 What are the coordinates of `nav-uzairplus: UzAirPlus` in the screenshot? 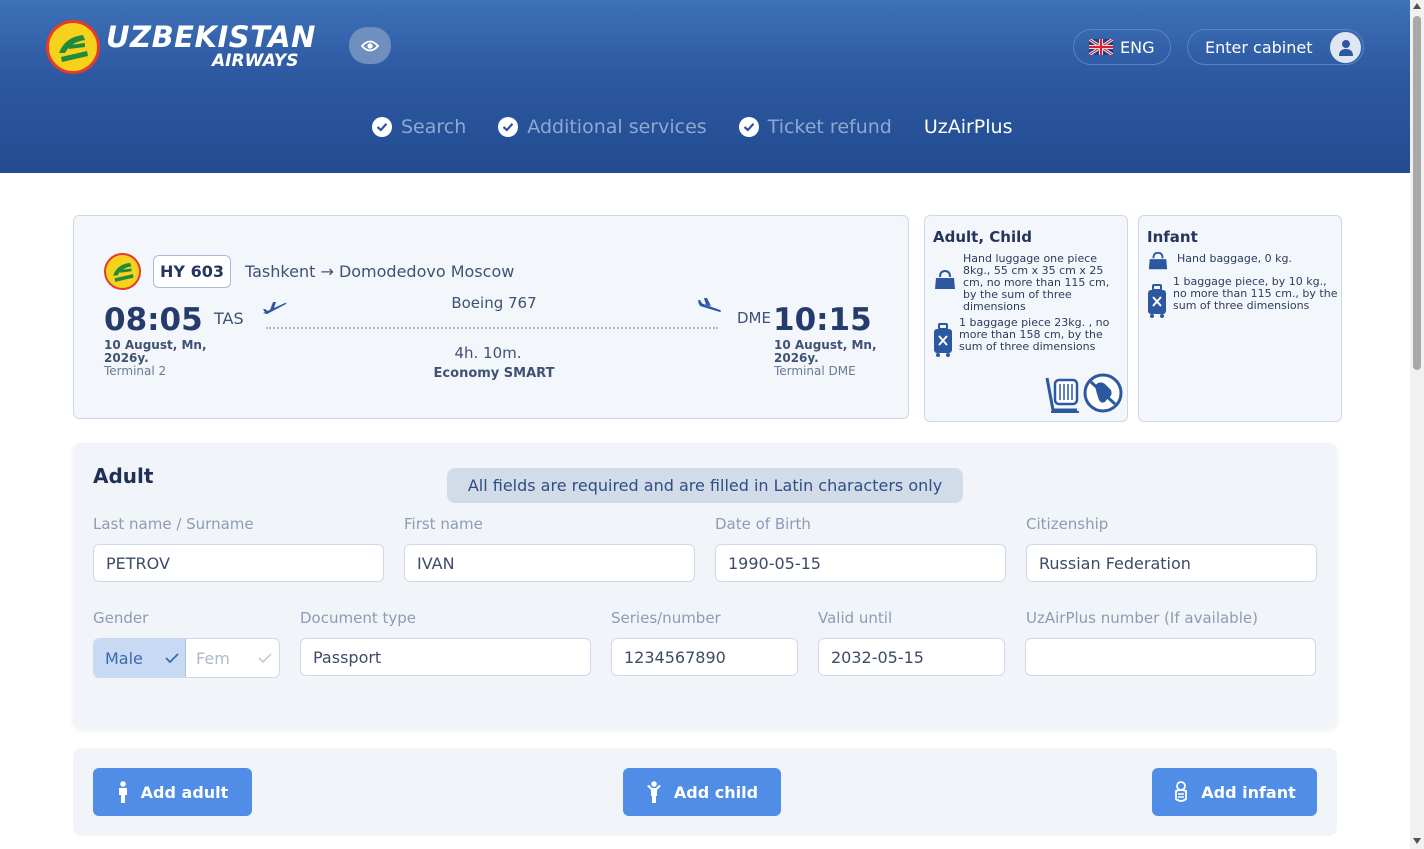 It's located at (968, 127).